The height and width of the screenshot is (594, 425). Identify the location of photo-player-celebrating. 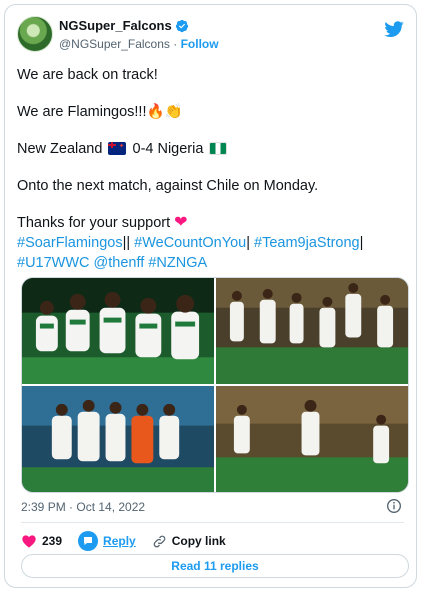
(312, 439).